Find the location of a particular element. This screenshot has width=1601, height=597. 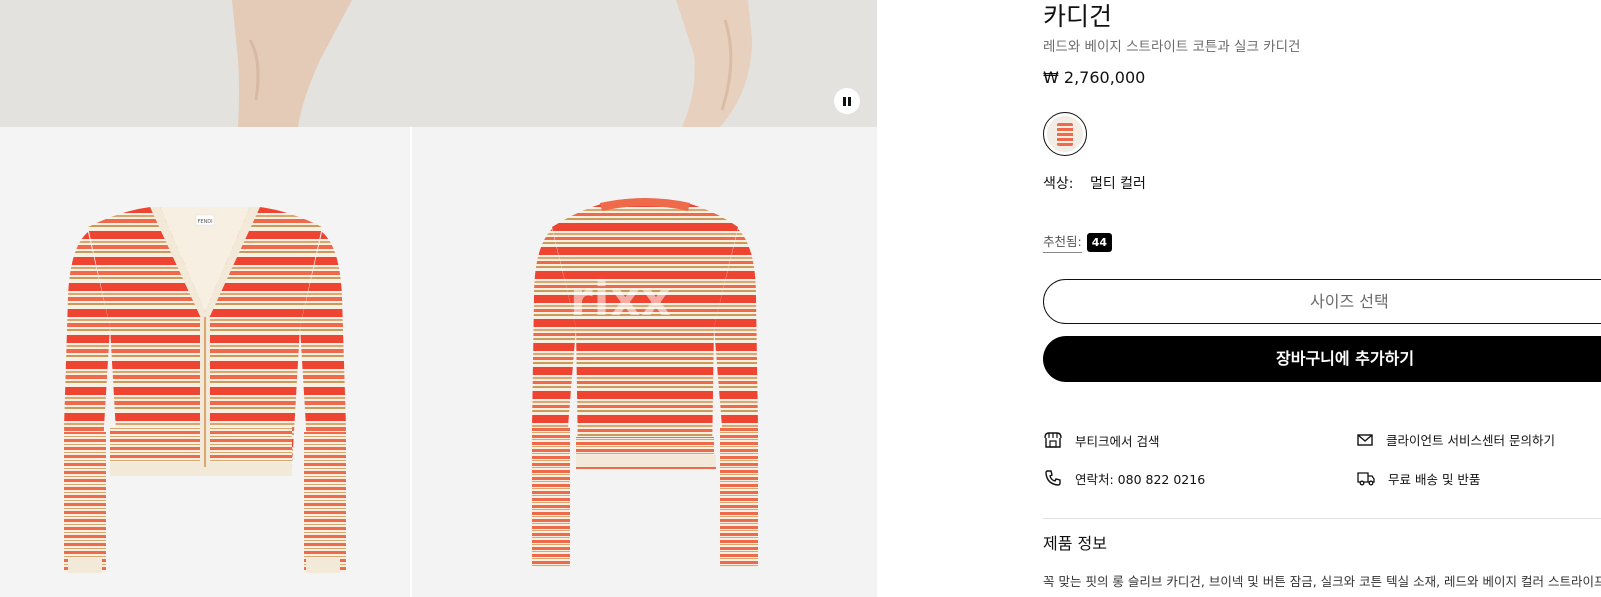

color-info: 색상: 멀티 컬러 is located at coordinates (1094, 183).